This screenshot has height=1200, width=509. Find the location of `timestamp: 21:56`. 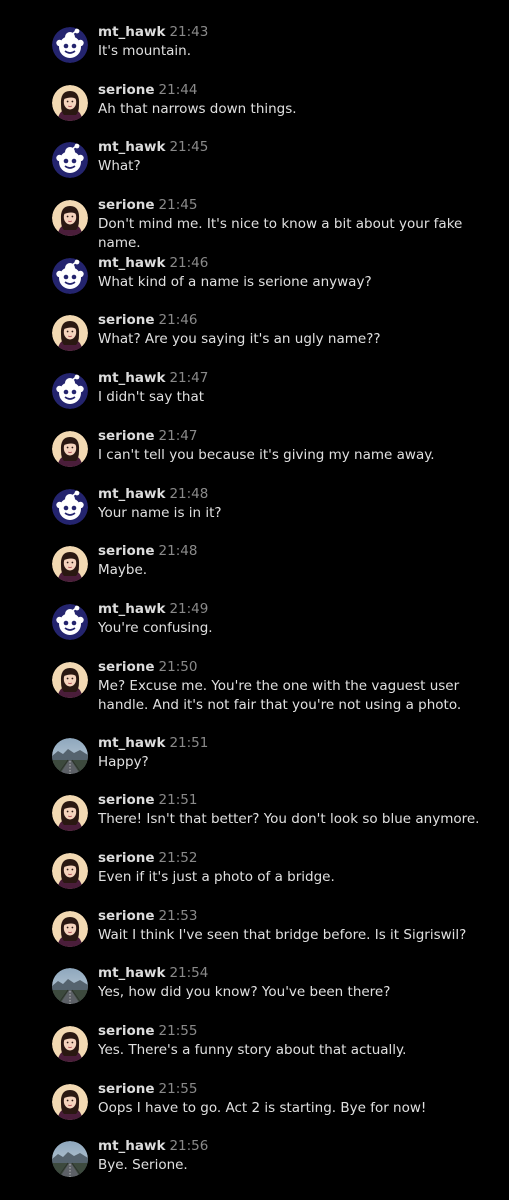

timestamp: 21:56 is located at coordinates (189, 1146).